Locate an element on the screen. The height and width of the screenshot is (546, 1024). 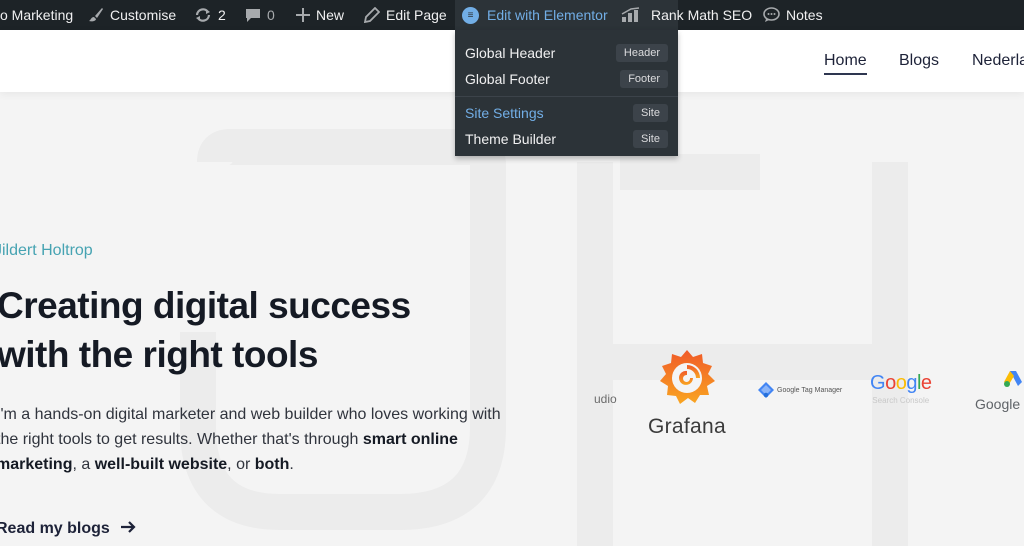
menu-item-label: Global Footer is located at coordinates (507, 79).